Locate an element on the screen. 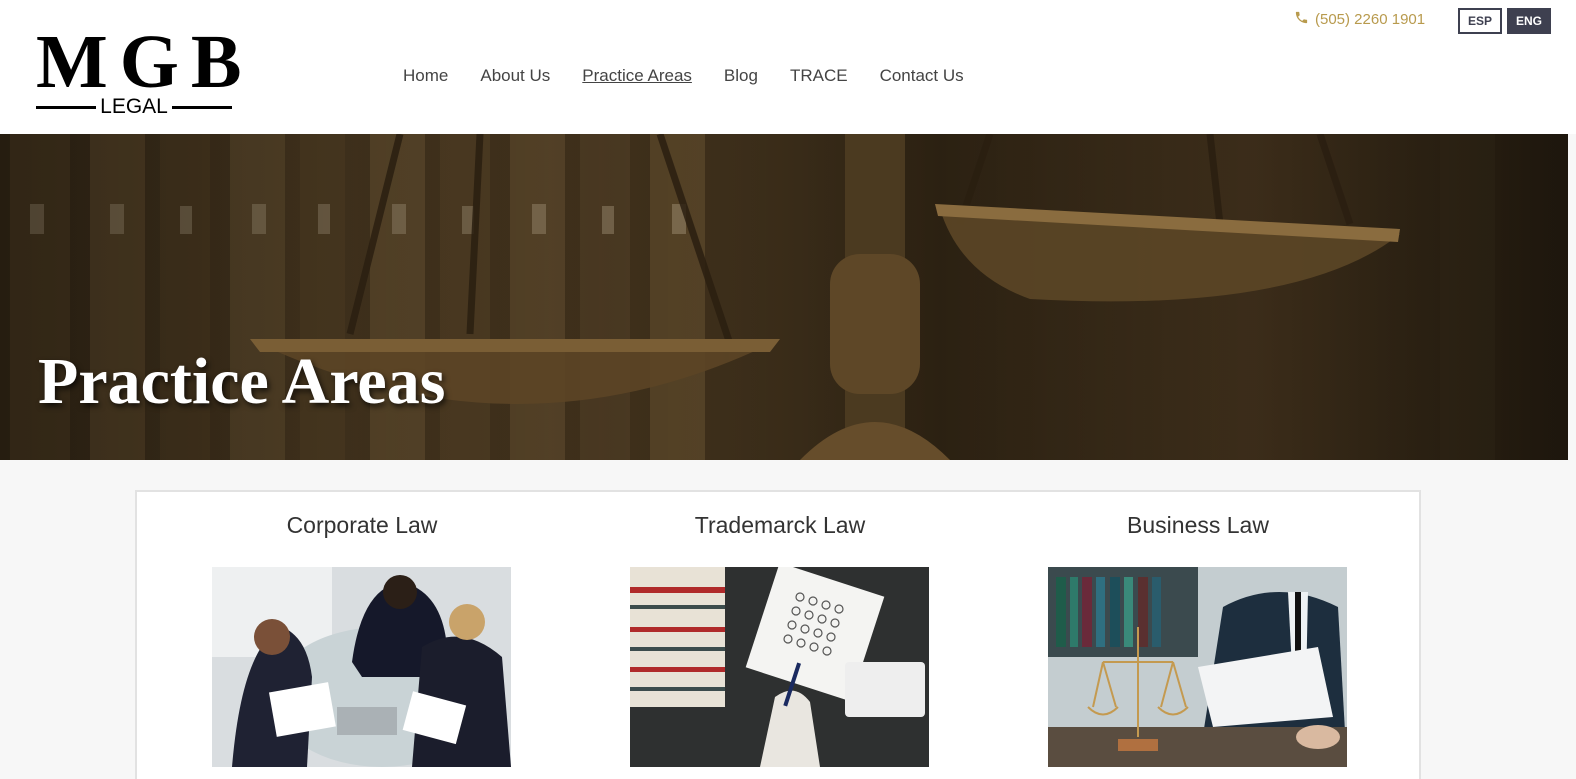 The image size is (1576, 779). practice-card-title: Trademarck Law is located at coordinates (780, 525).